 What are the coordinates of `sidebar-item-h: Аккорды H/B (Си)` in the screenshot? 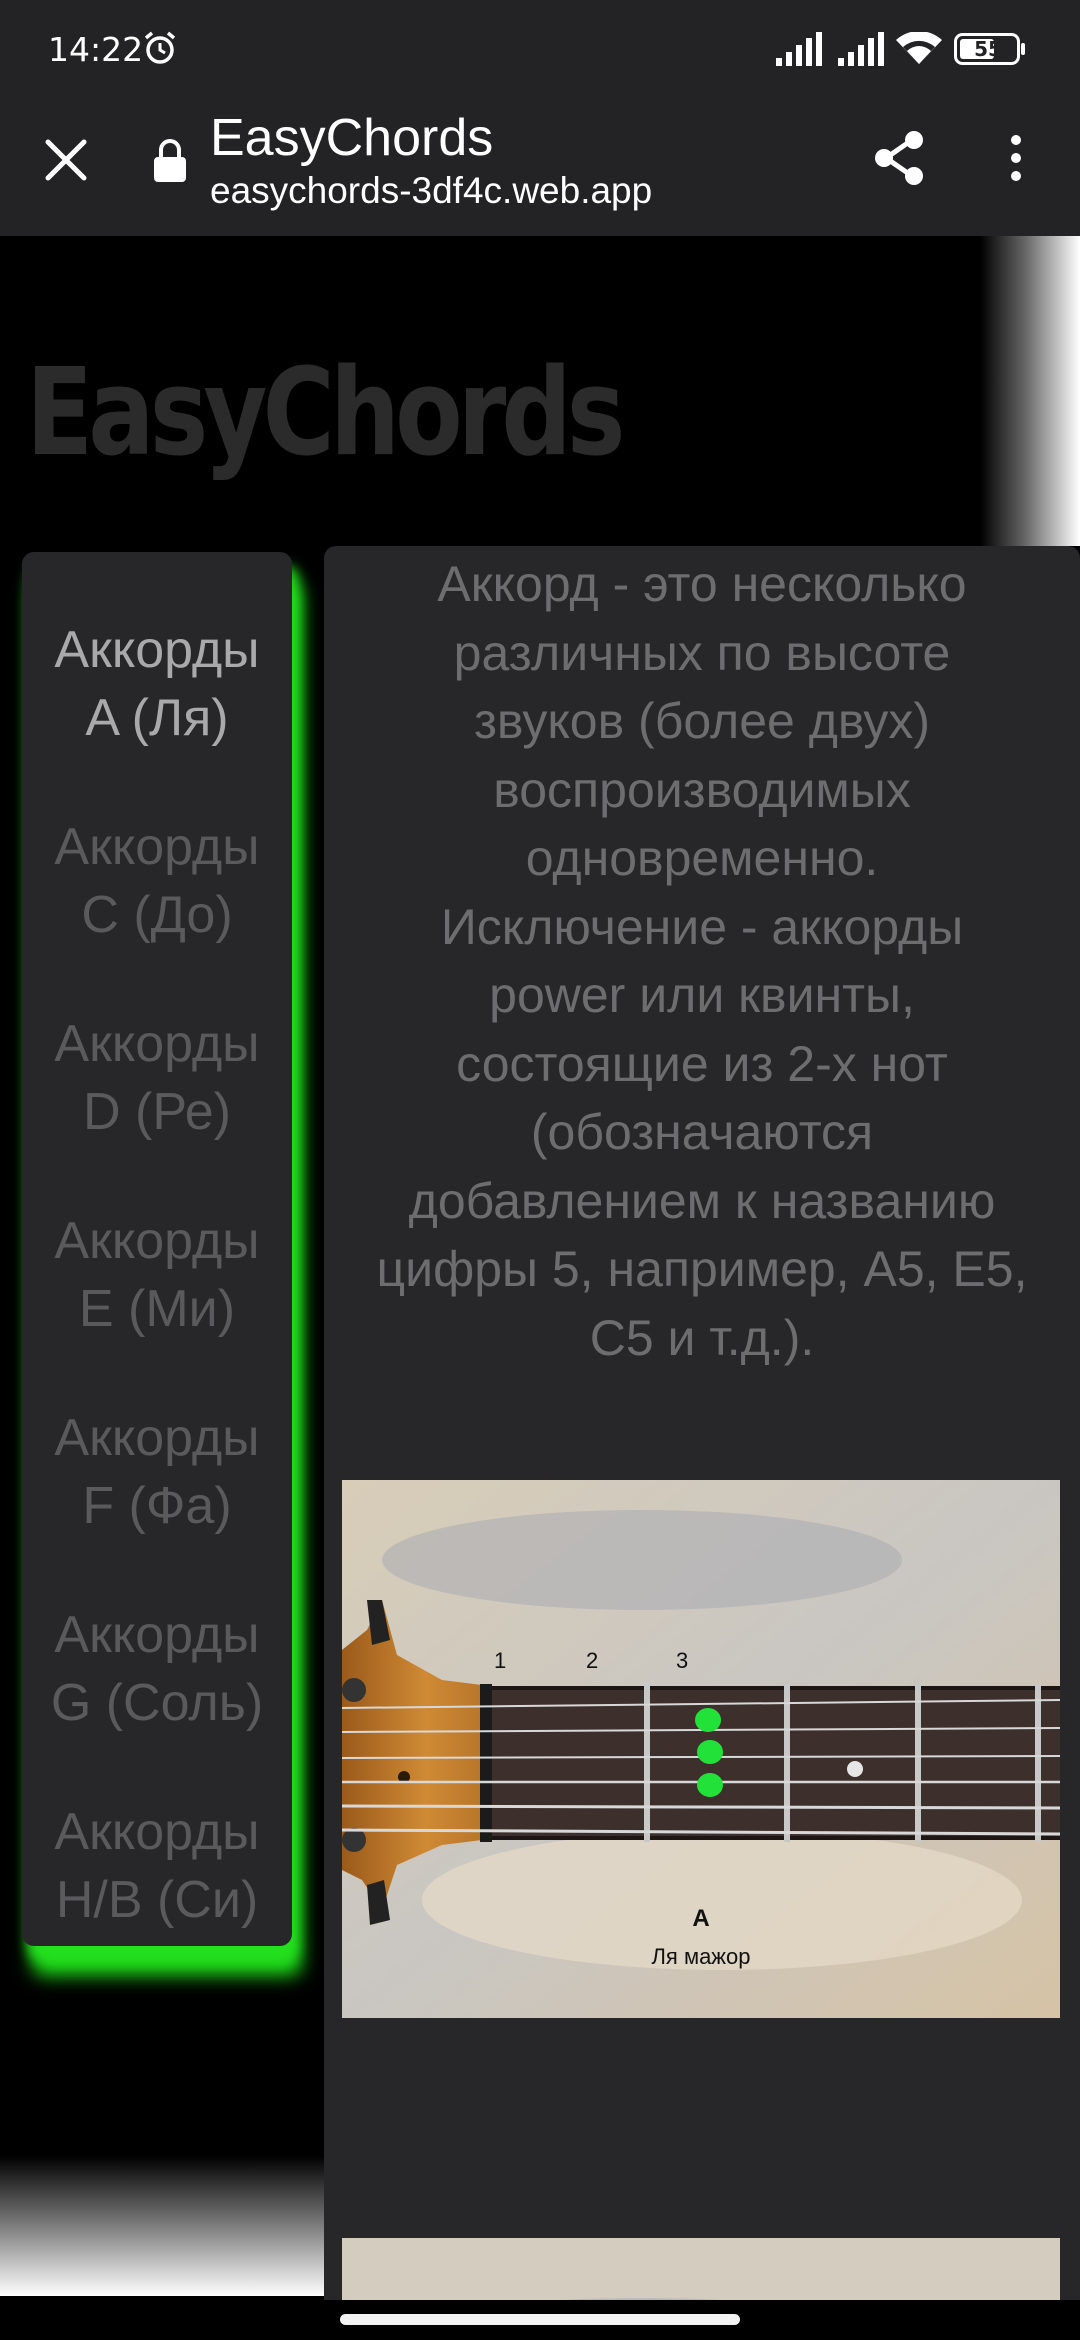 It's located at (157, 1866).